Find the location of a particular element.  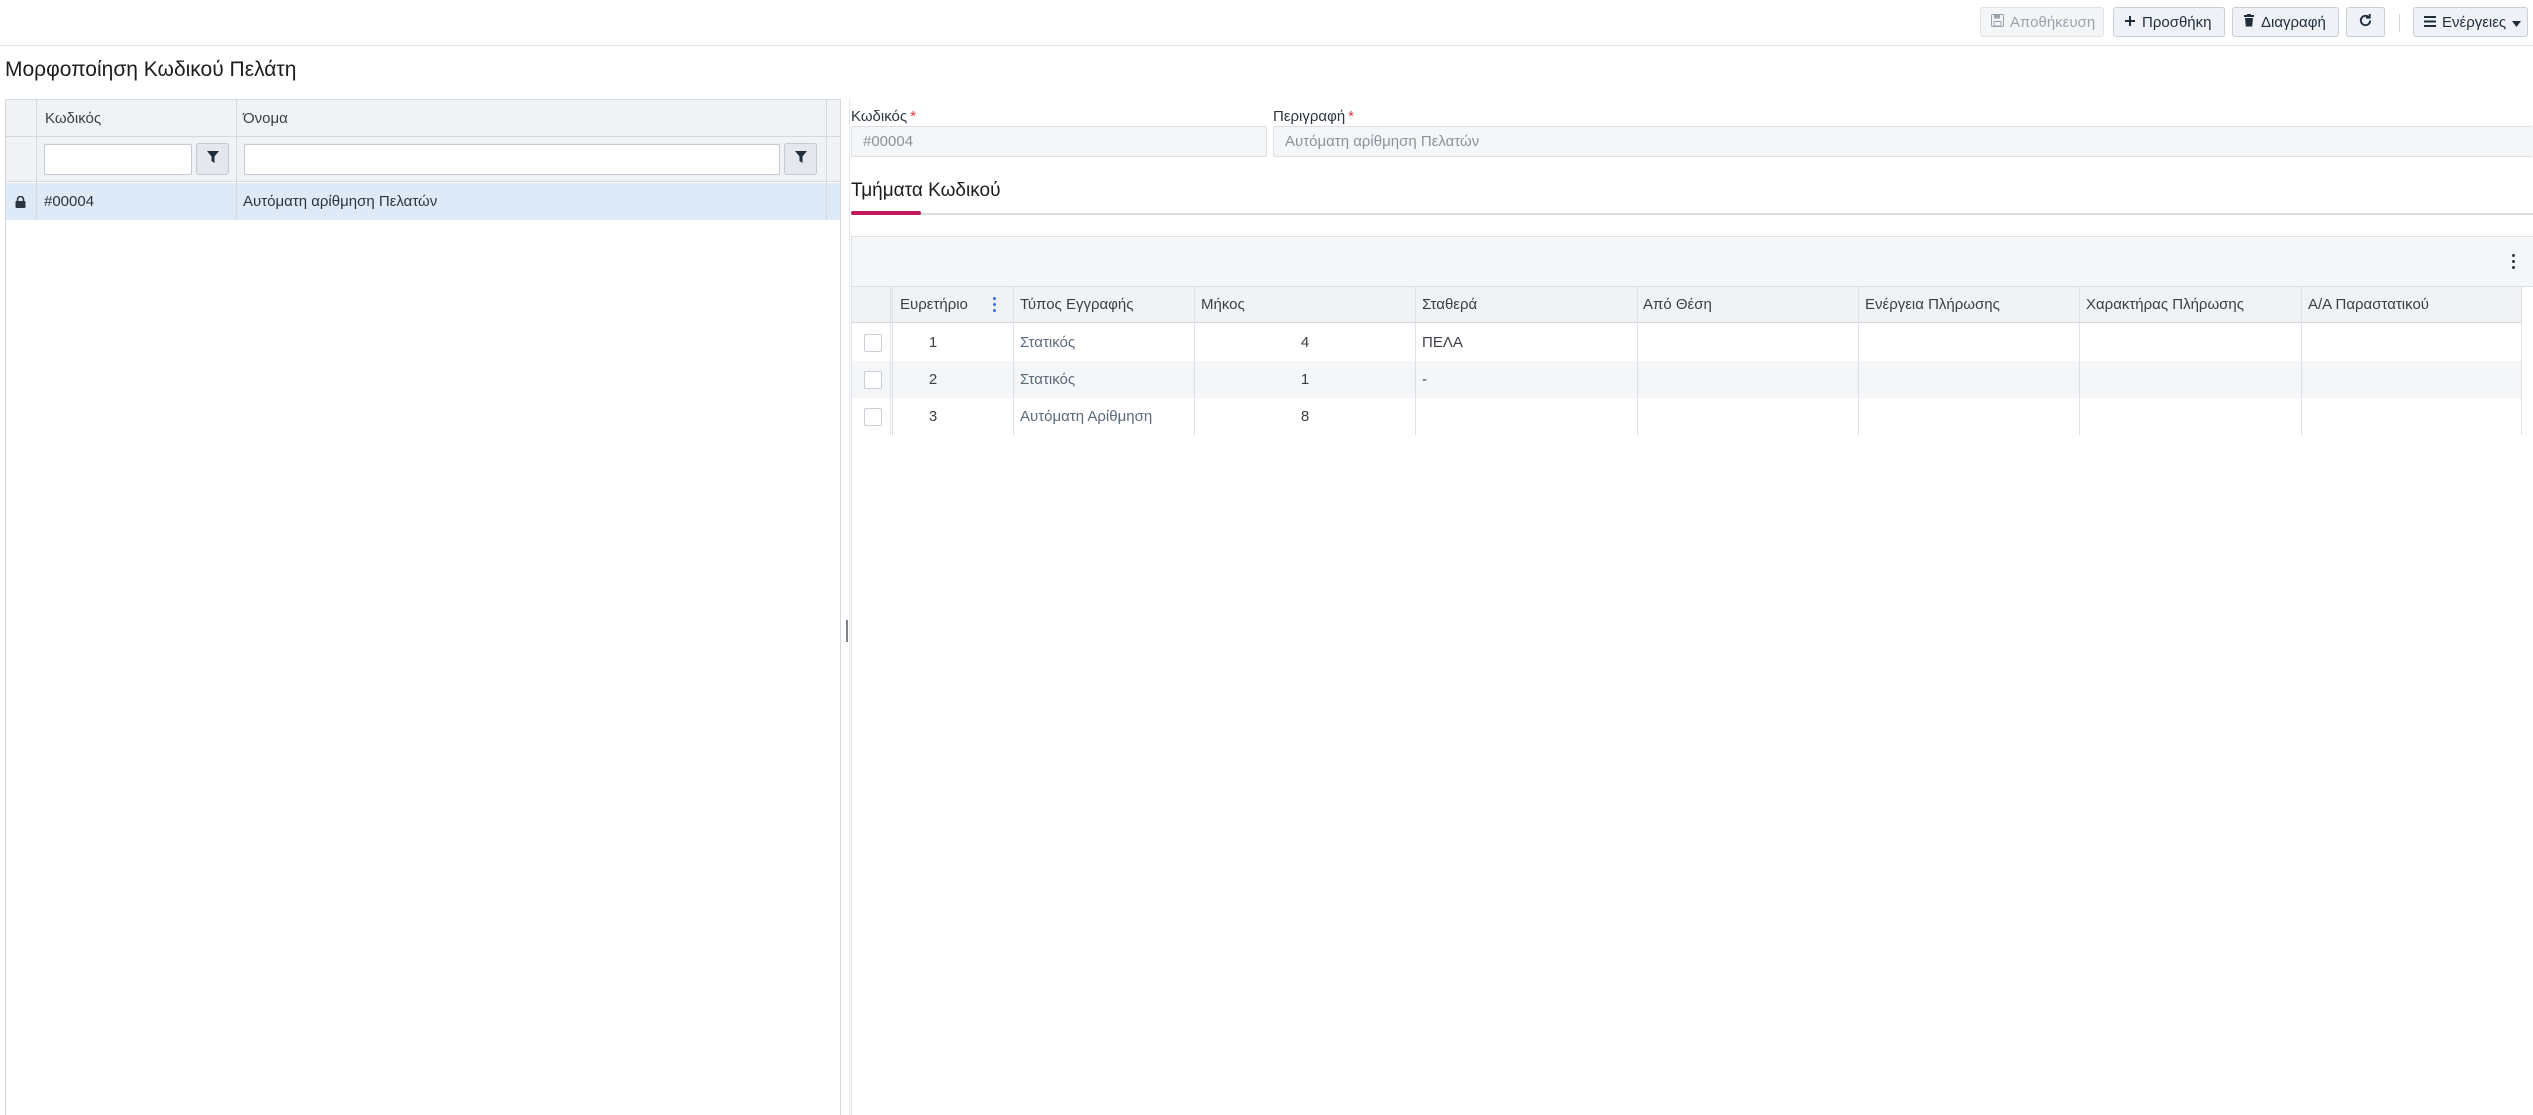

column-header-type: Τύπος Εγγραφής is located at coordinates (1076, 304).